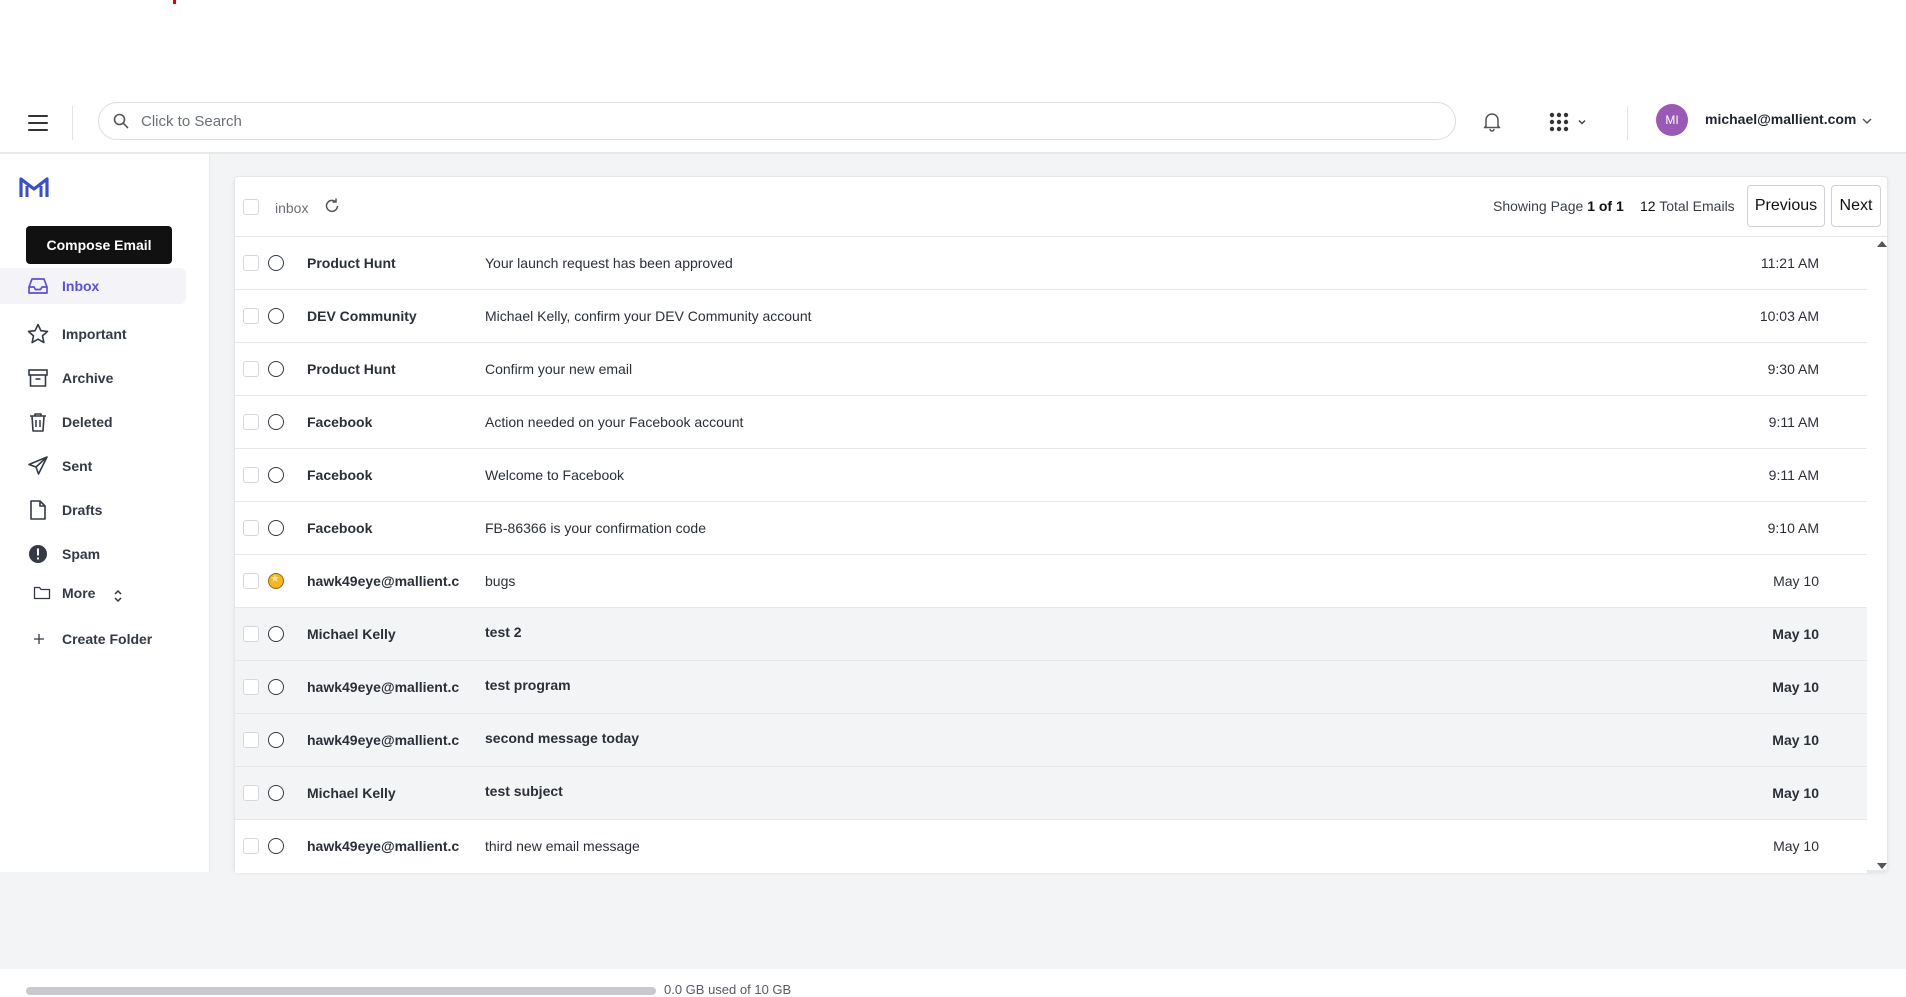 The height and width of the screenshot is (997, 1906). What do you see at coordinates (1570, 122) in the screenshot?
I see `apps-menu-button` at bounding box center [1570, 122].